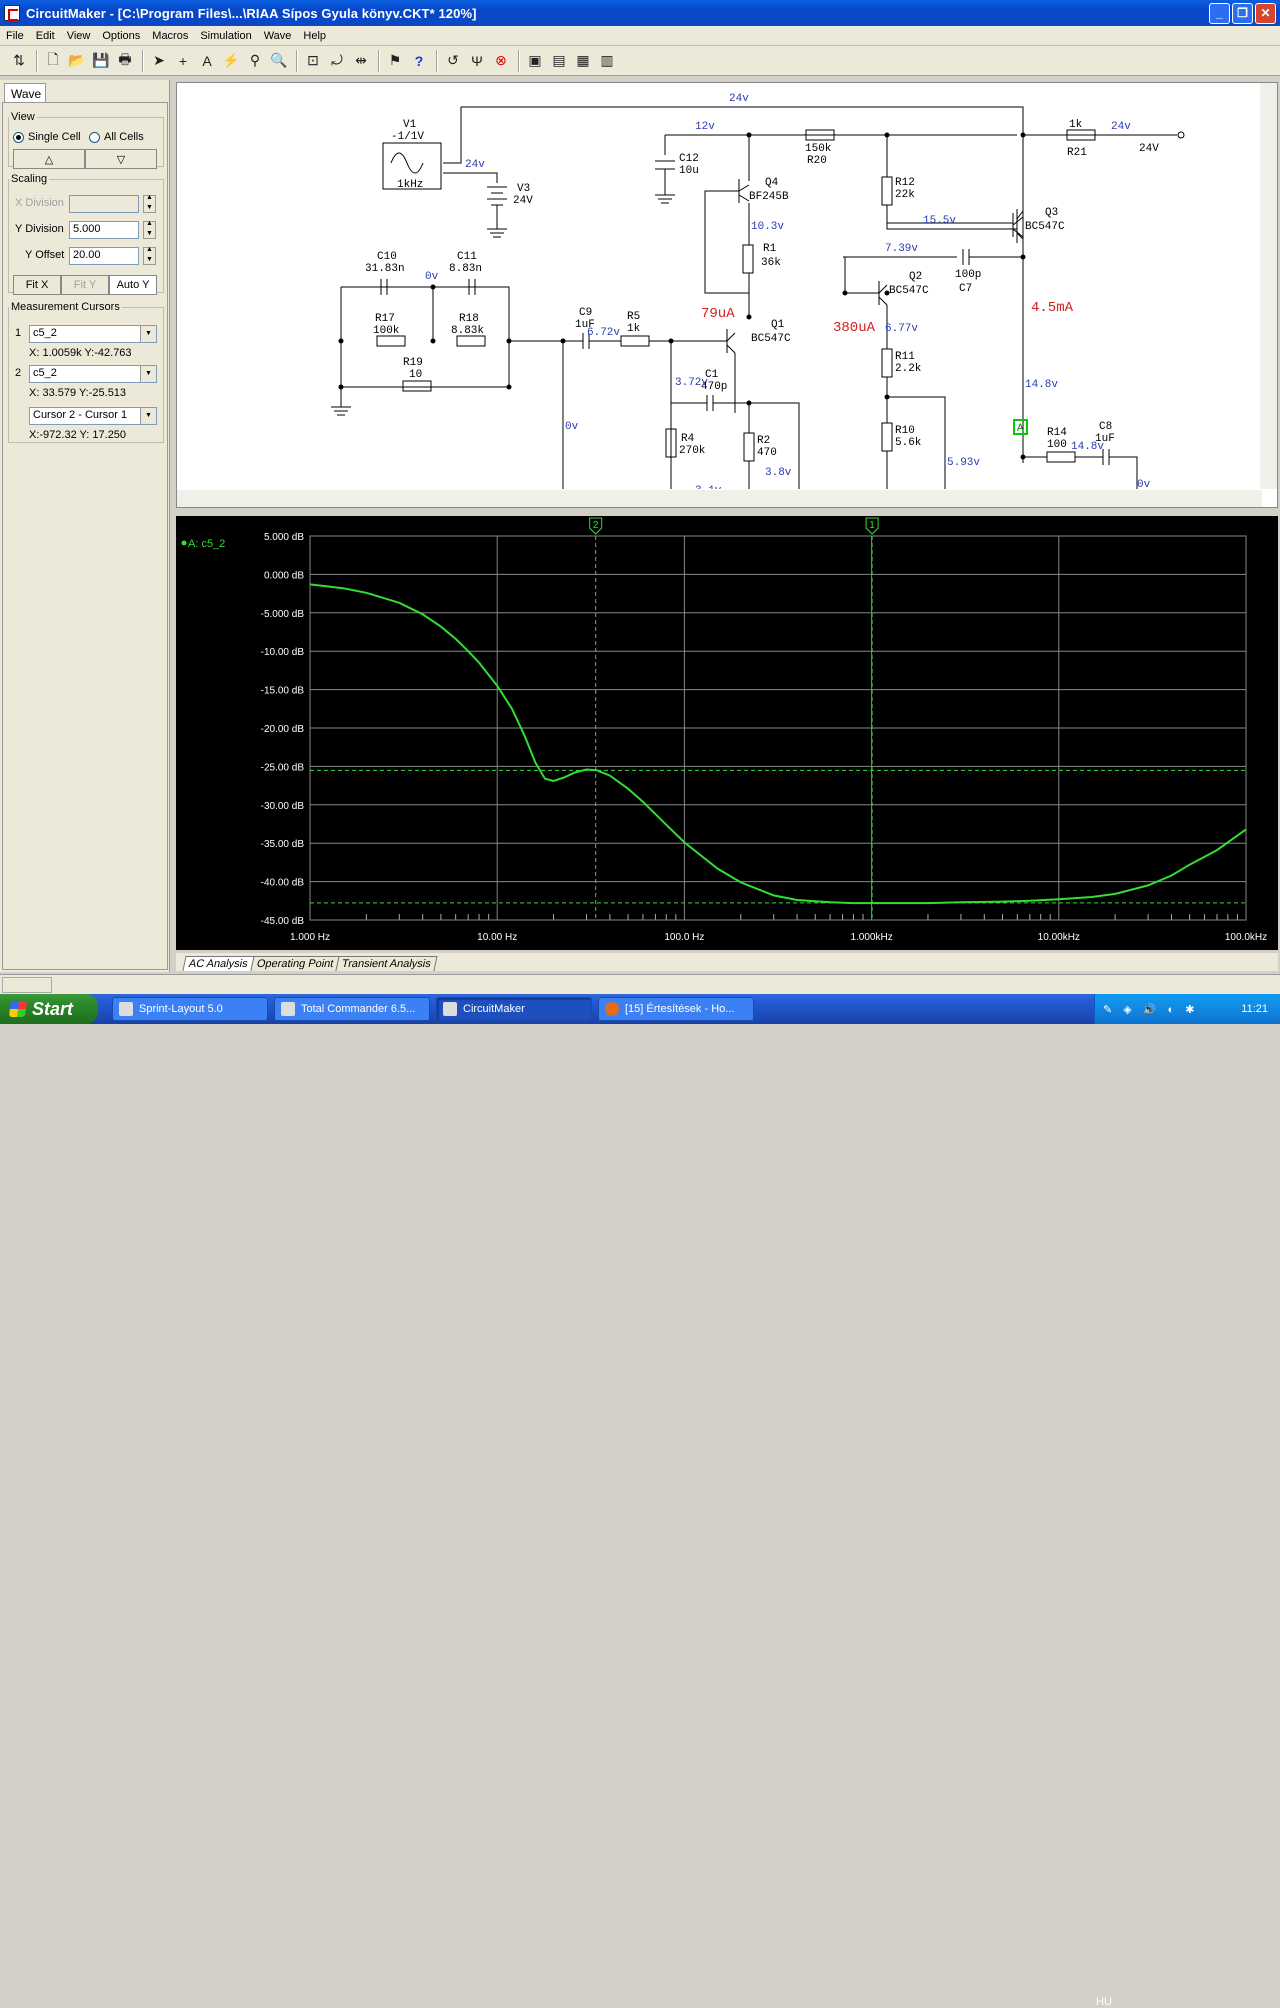  Describe the element at coordinates (477, 61) in the screenshot. I see `step-icon: Ψ` at that location.